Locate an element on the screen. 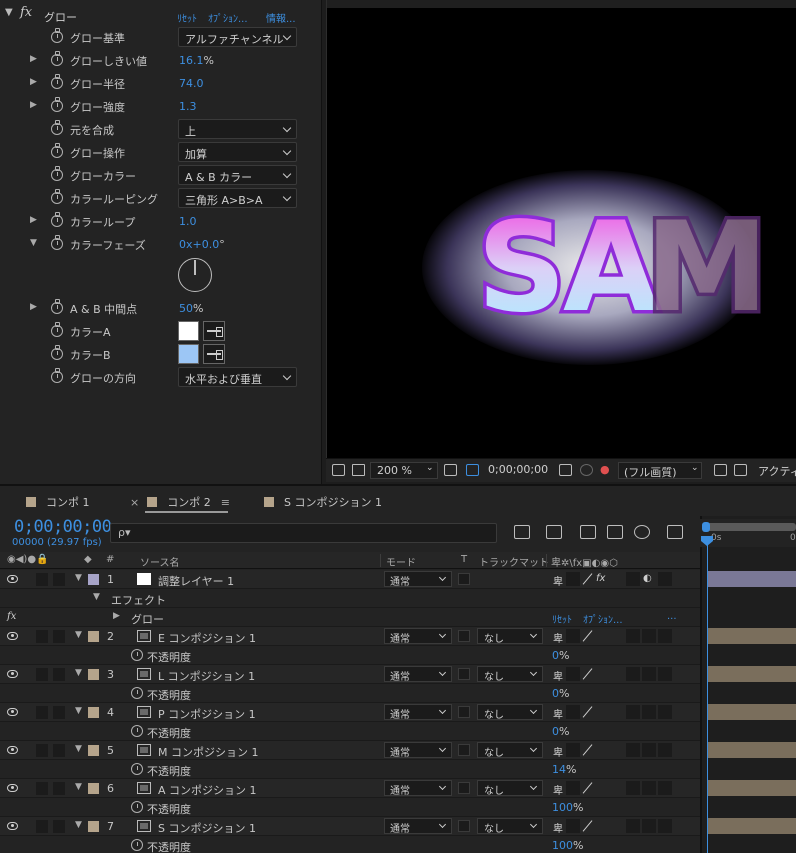  reset-link: ﾘｾｯﾄ is located at coordinates (562, 618).